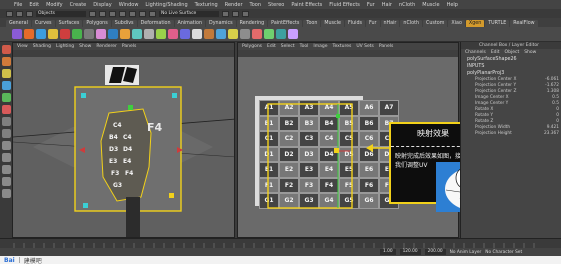 The height and width of the screenshot is (264, 561). What do you see at coordinates (6, 109) in the screenshot?
I see `scale-tool-icon` at bounding box center [6, 109].